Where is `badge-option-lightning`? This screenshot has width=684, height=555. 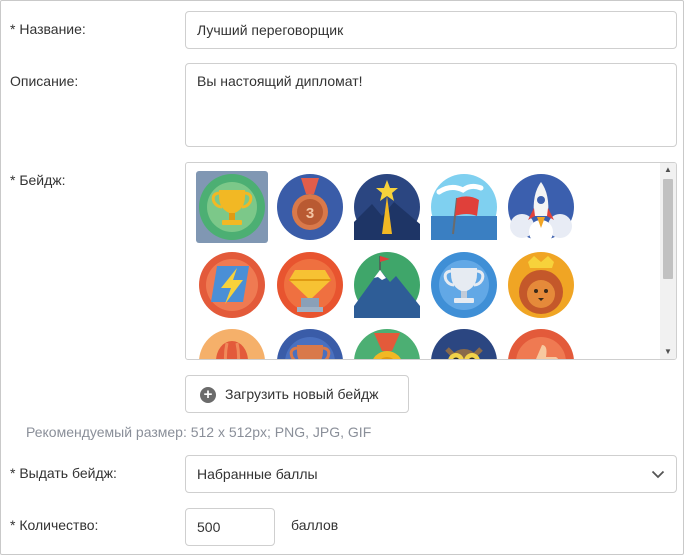 badge-option-lightning is located at coordinates (232, 285).